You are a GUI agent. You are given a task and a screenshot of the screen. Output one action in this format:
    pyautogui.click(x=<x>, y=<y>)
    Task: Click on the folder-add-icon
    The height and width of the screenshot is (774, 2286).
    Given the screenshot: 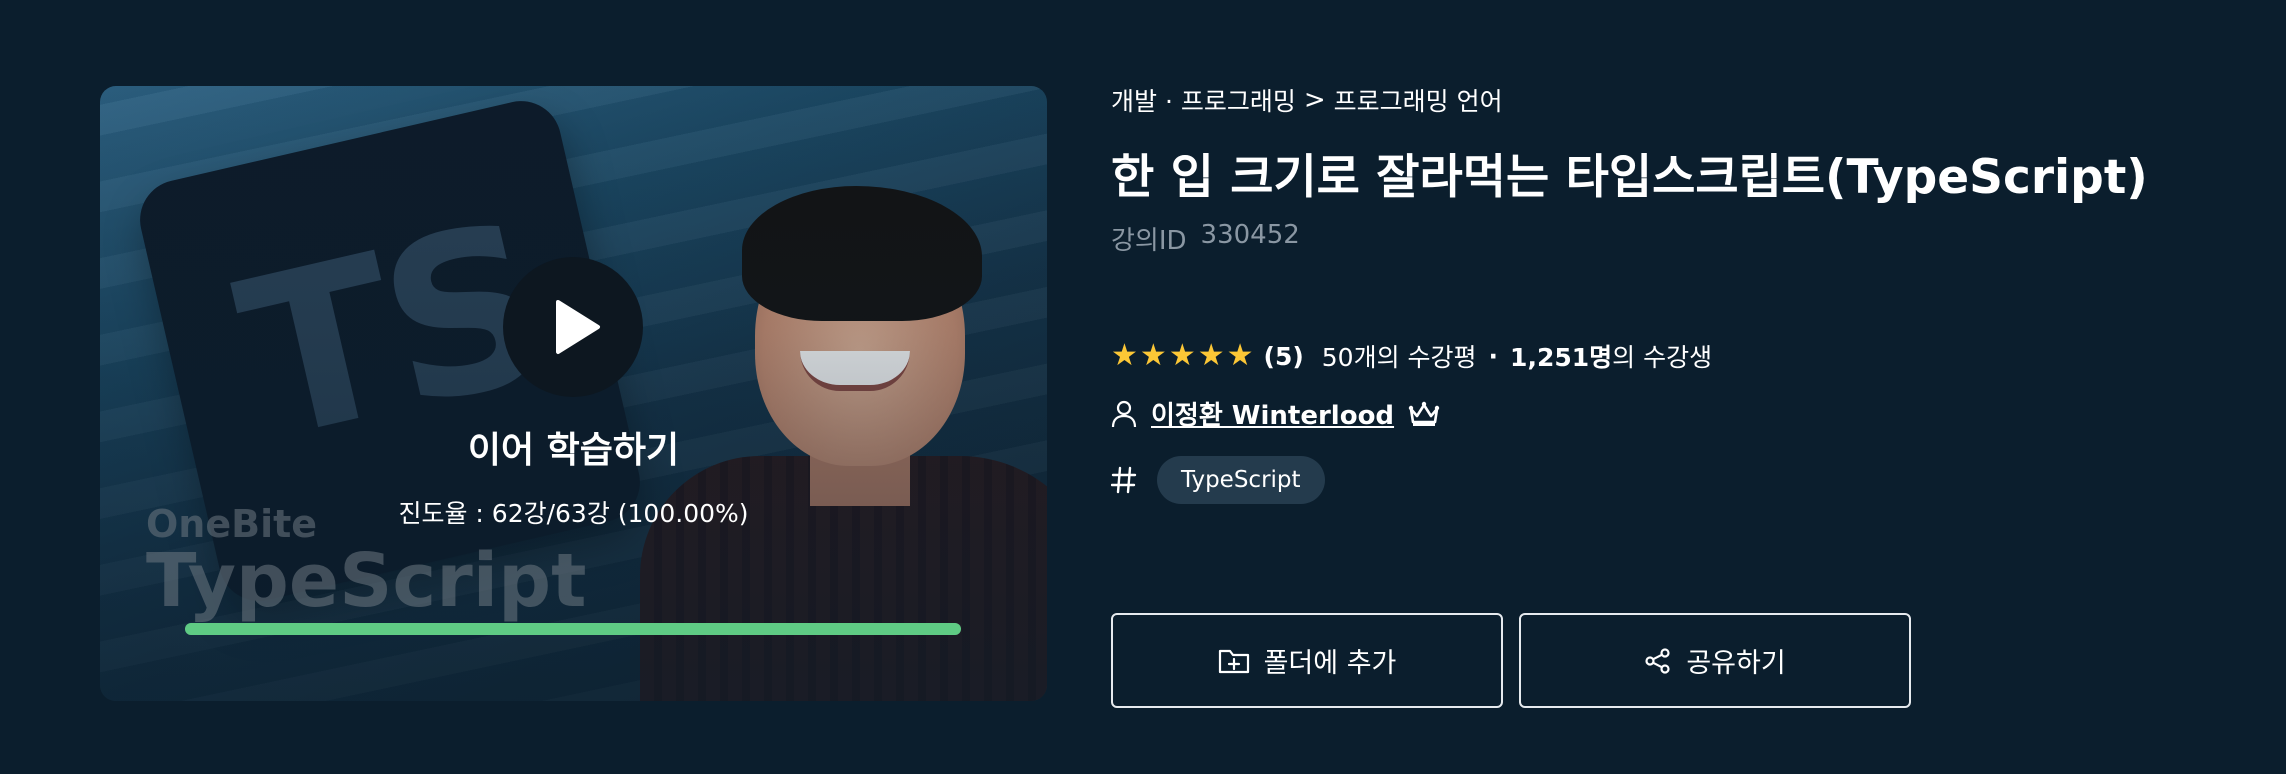 What is the action you would take?
    pyautogui.click(x=1233, y=661)
    